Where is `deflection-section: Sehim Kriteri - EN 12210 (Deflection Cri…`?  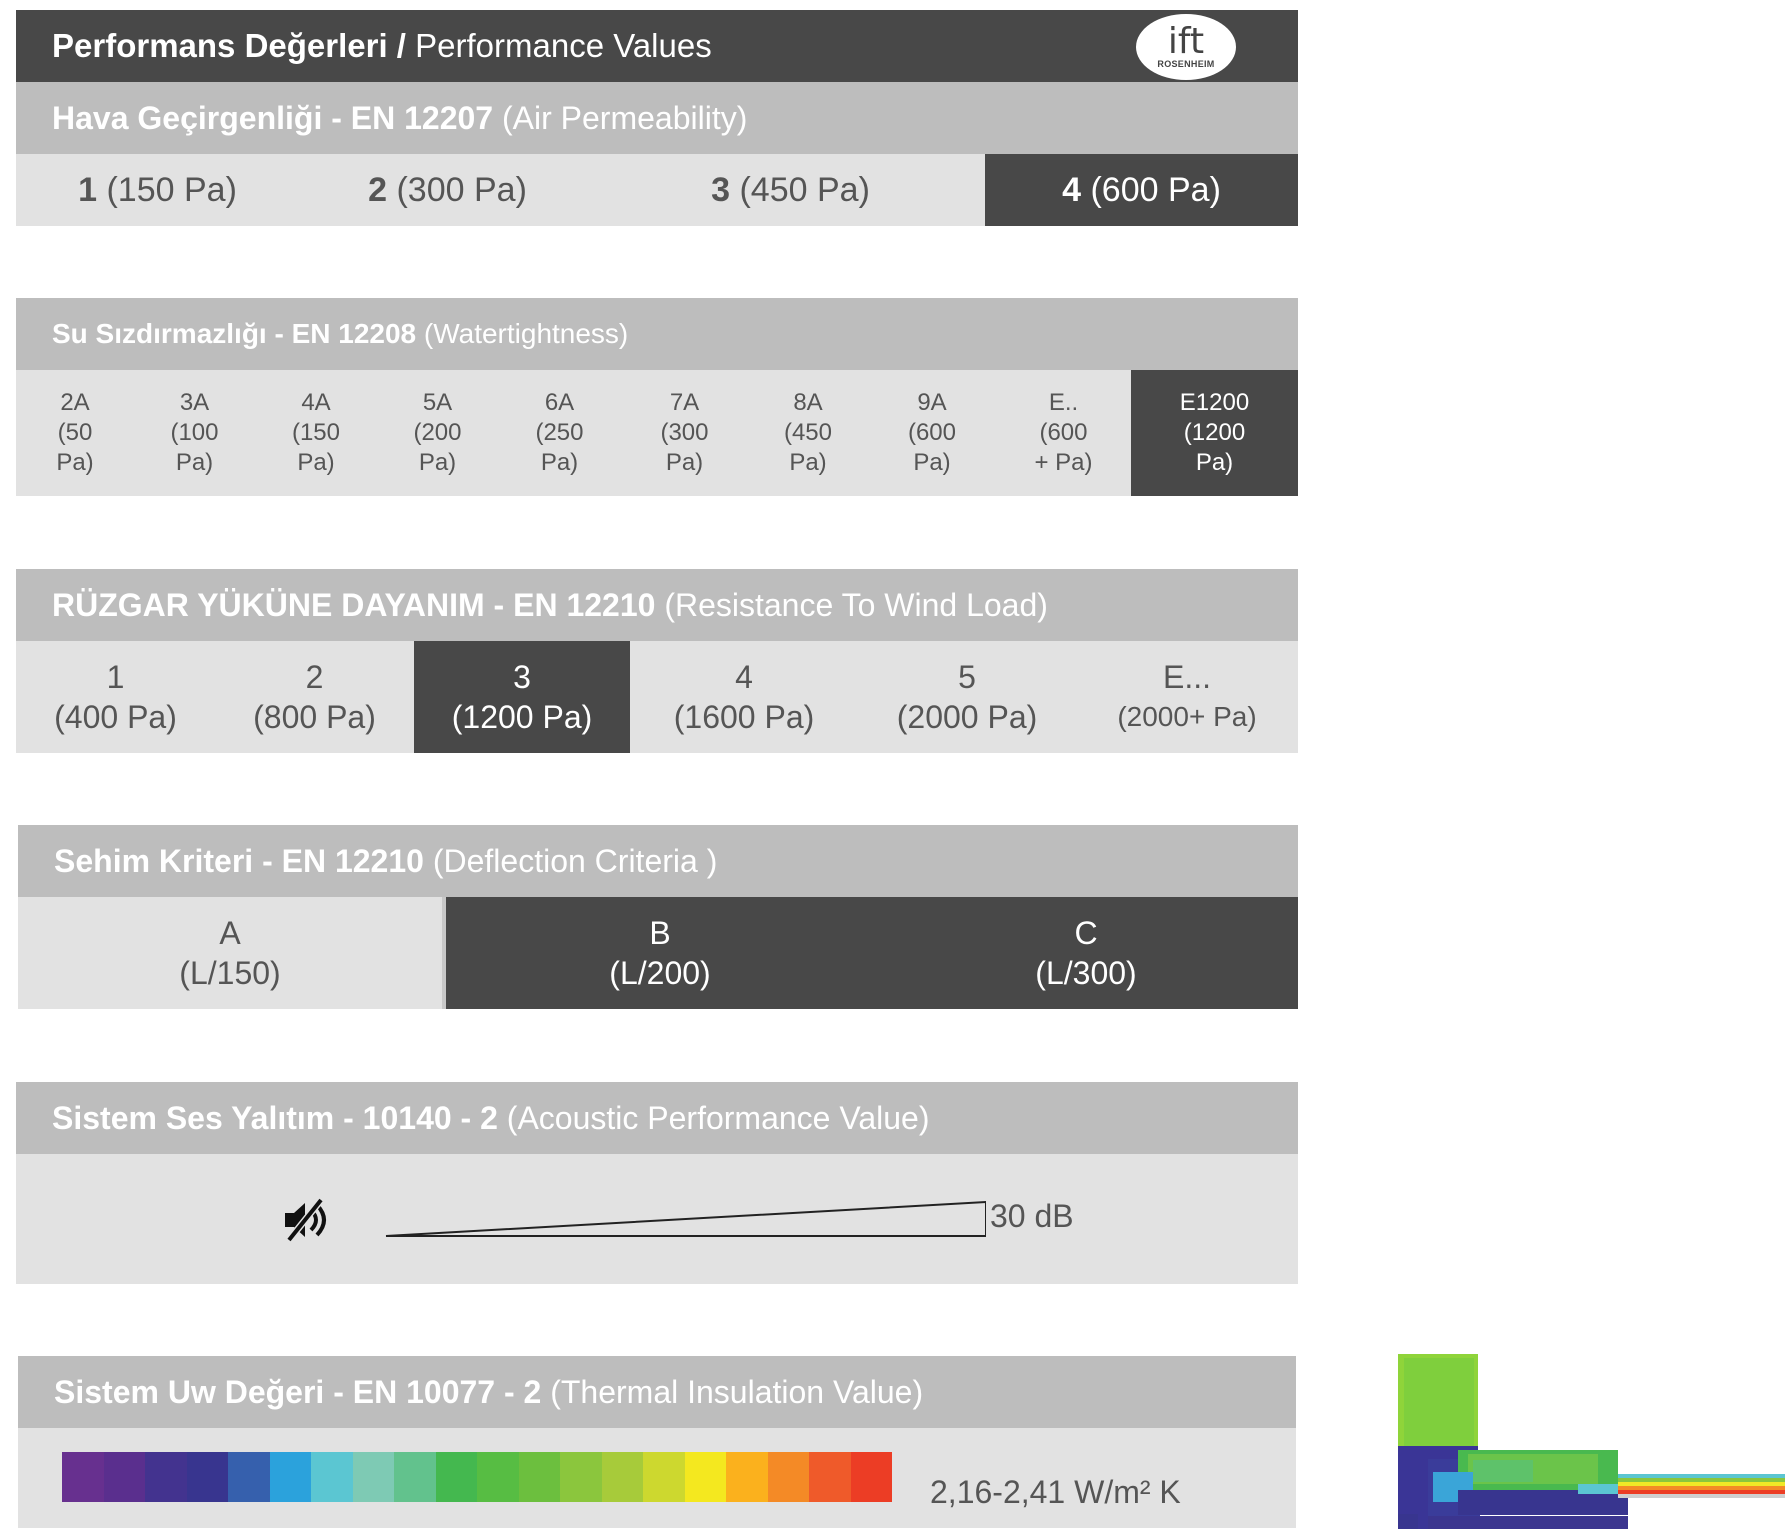 deflection-section: Sehim Kriteri - EN 12210 (Deflection Cri… is located at coordinates (658, 917).